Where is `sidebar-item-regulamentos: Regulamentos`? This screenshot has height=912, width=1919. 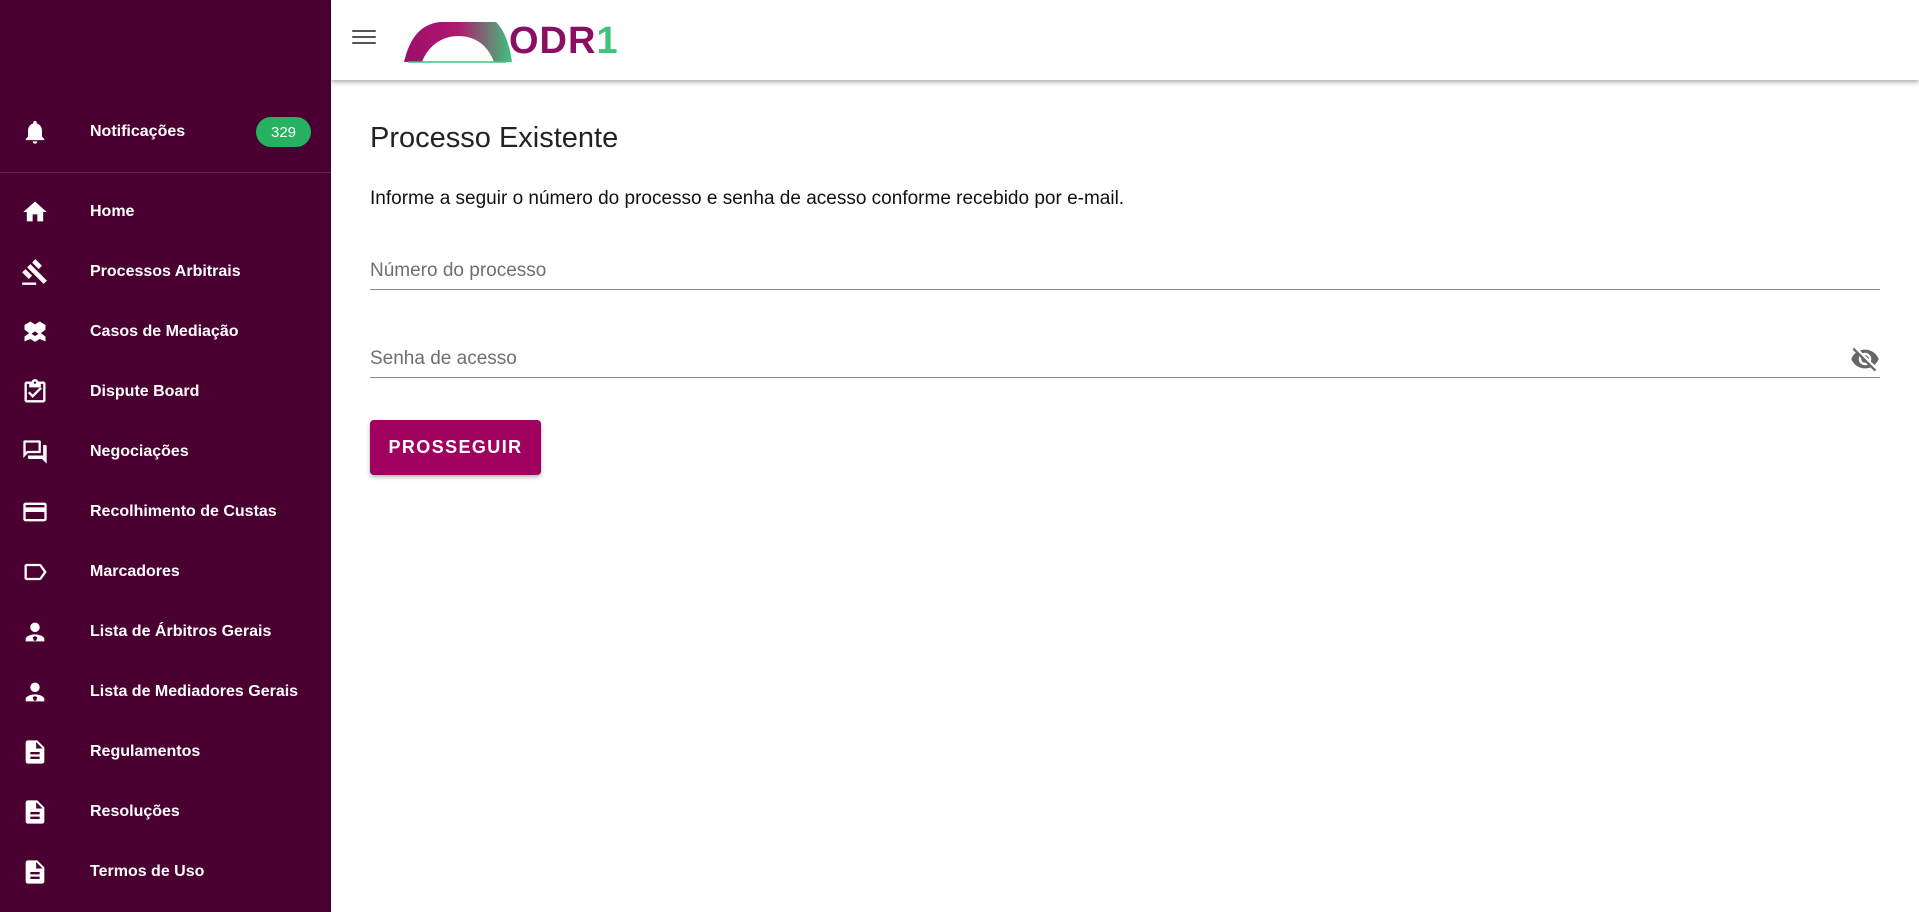
sidebar-item-regulamentos: Regulamentos is located at coordinates (165, 752).